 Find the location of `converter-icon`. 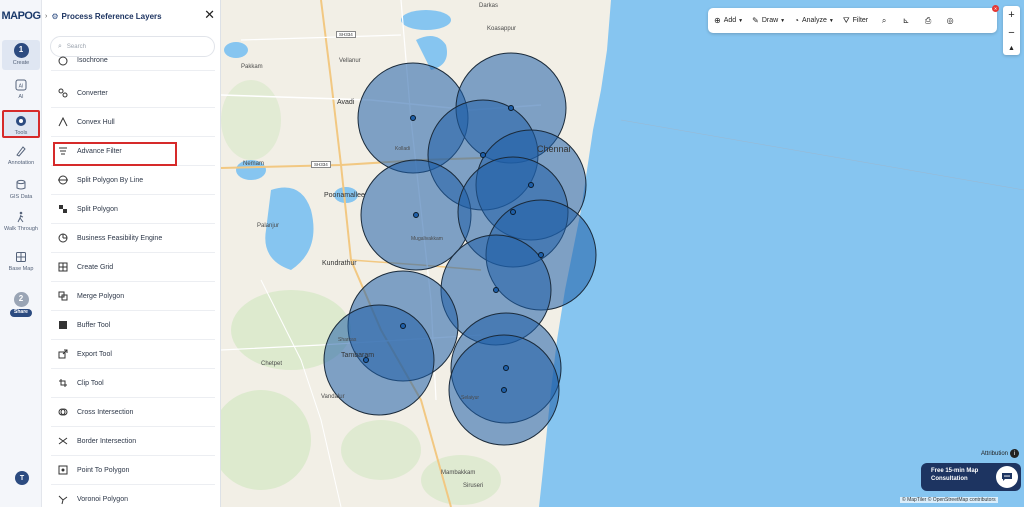

converter-icon is located at coordinates (62, 93).